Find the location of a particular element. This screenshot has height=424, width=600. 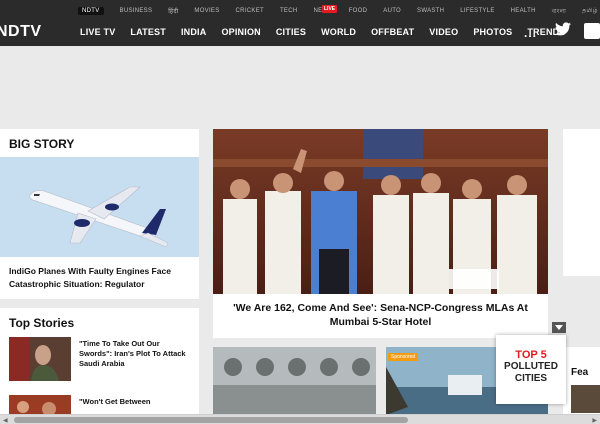

widget-top5-label: TOP 5 is located at coordinates (531, 355).